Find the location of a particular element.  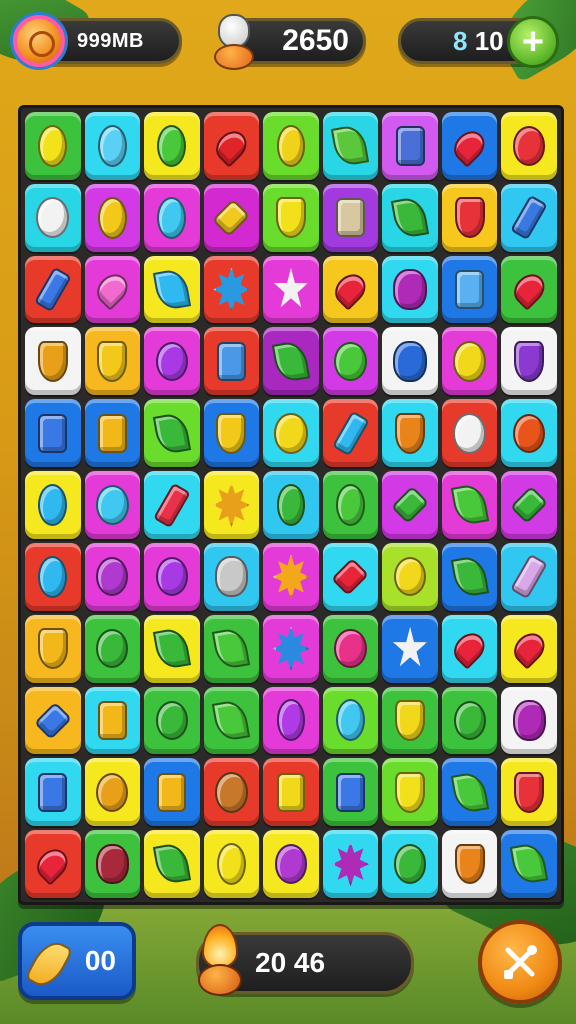

settings-button is located at coordinates (520, 962).